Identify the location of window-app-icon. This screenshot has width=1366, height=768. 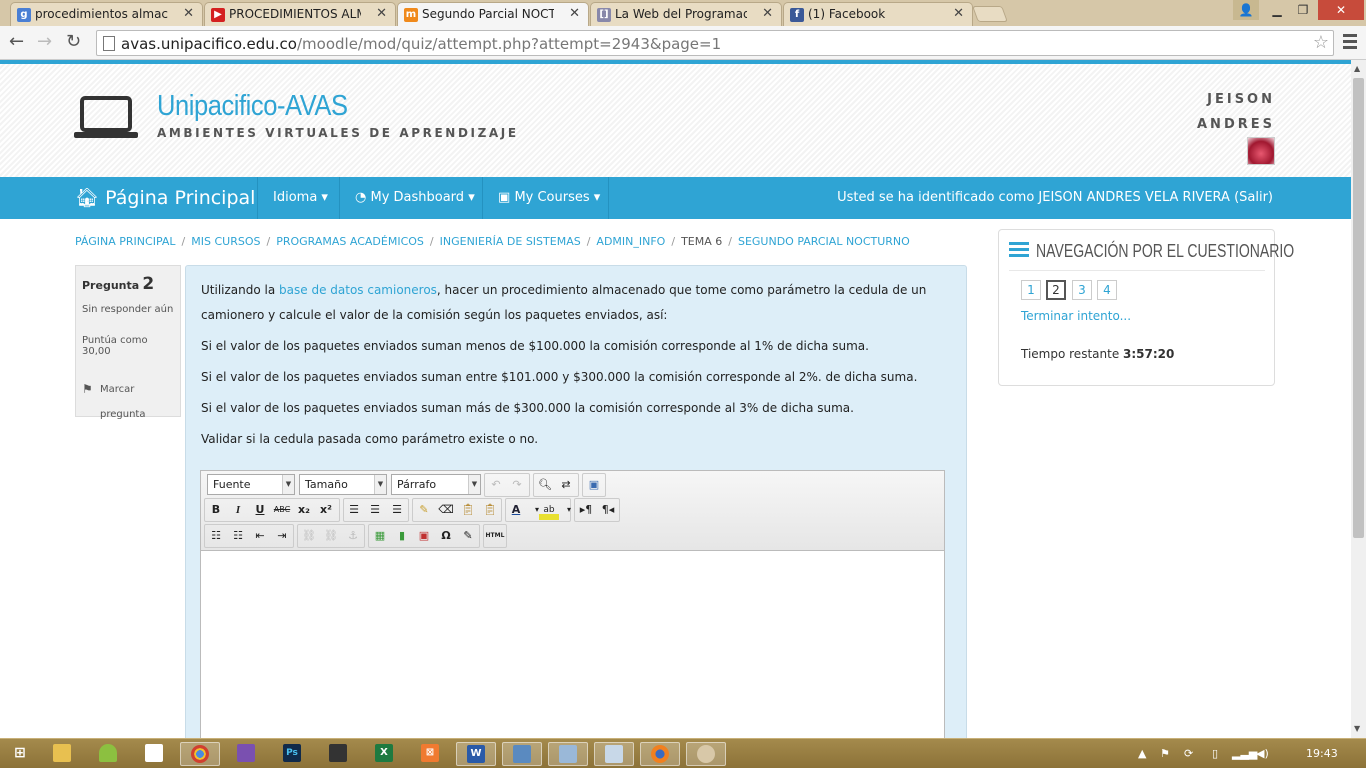
(568, 754).